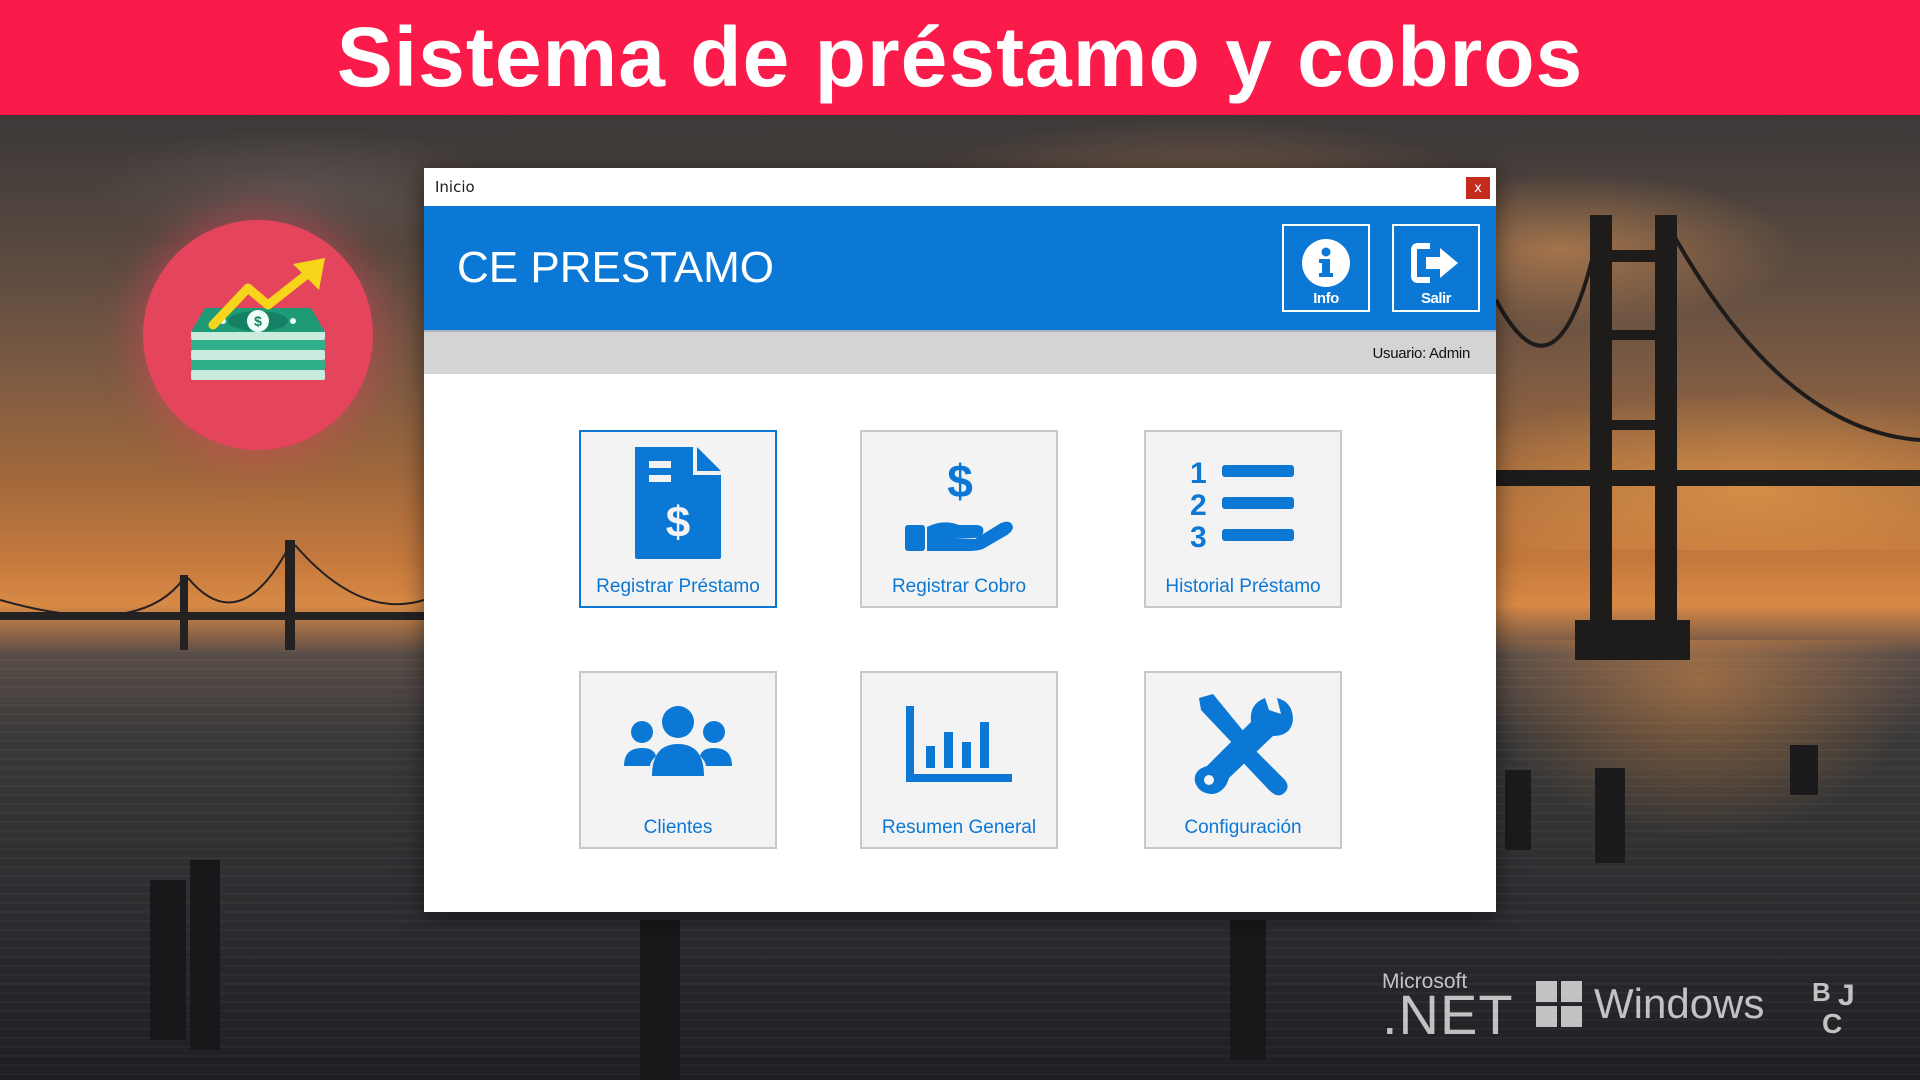 This screenshot has height=1080, width=1920. I want to click on money-growth-logo: $, so click(258, 335).